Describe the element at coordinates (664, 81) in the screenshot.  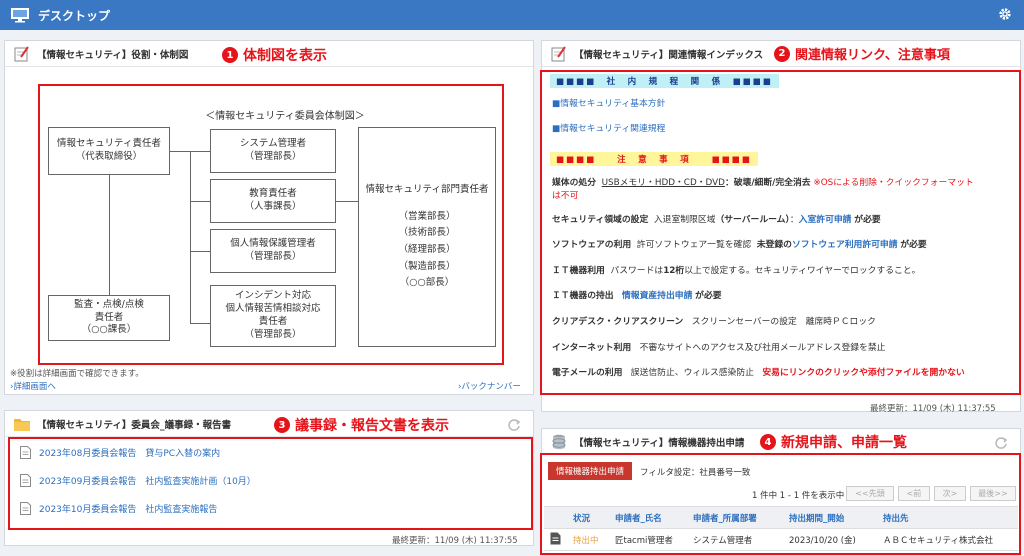
I see `rules-header: ■■■■ 社 内 規 程 関 係 ■■■■` at that location.